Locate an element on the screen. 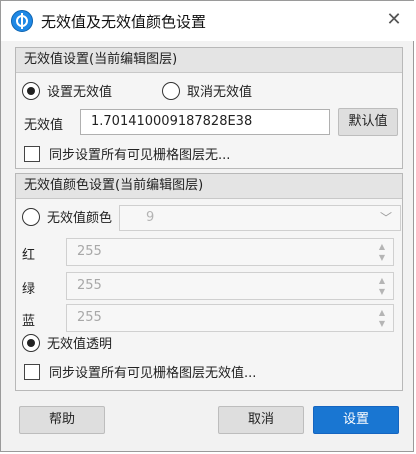 The image size is (416, 454). radio-set-invalid: 设置无效值 is located at coordinates (67, 90).